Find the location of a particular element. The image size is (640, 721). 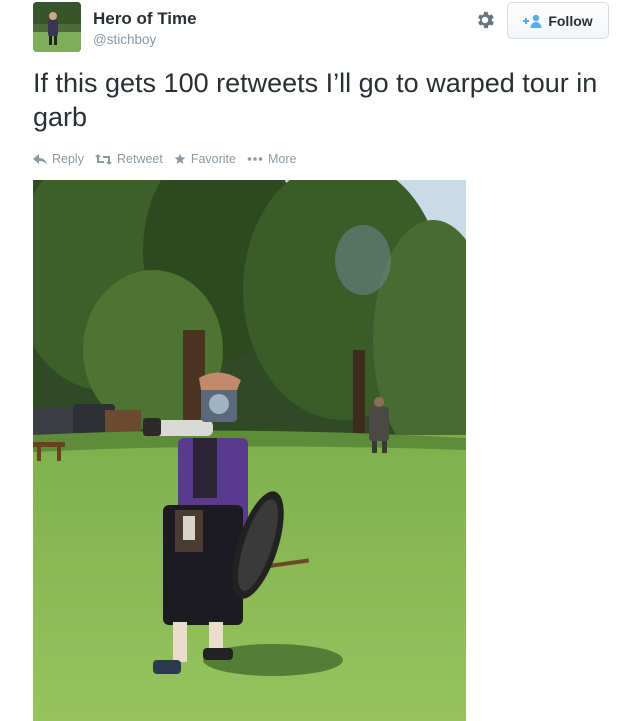

avatar-image is located at coordinates (57, 27).